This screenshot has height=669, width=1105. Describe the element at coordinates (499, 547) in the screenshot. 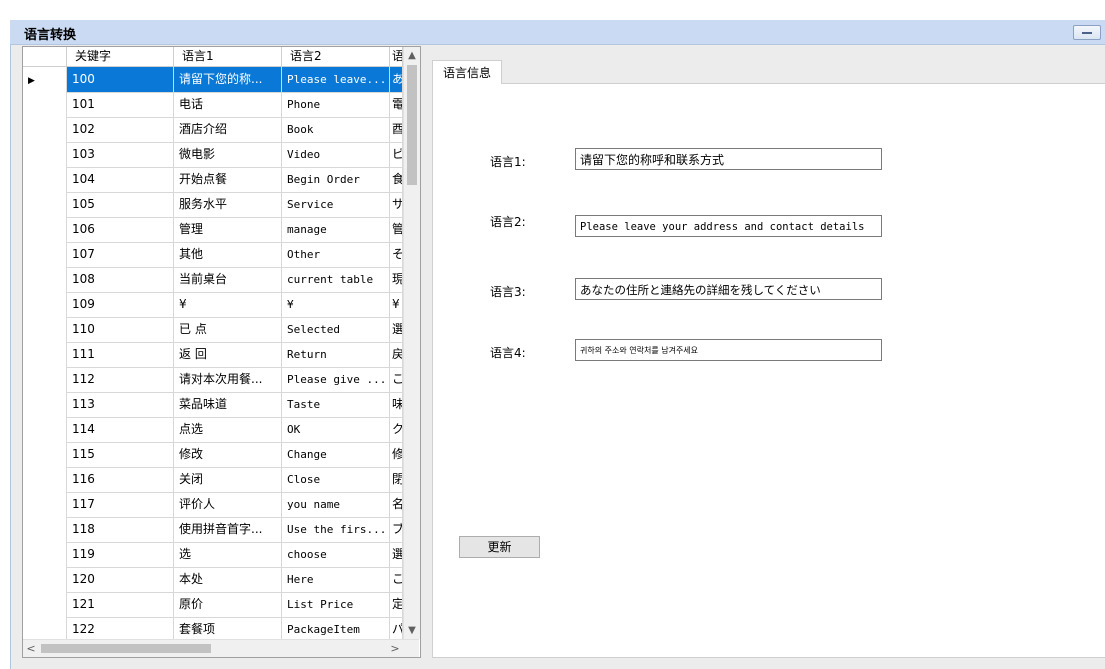

I see `update-button: 更新` at that location.